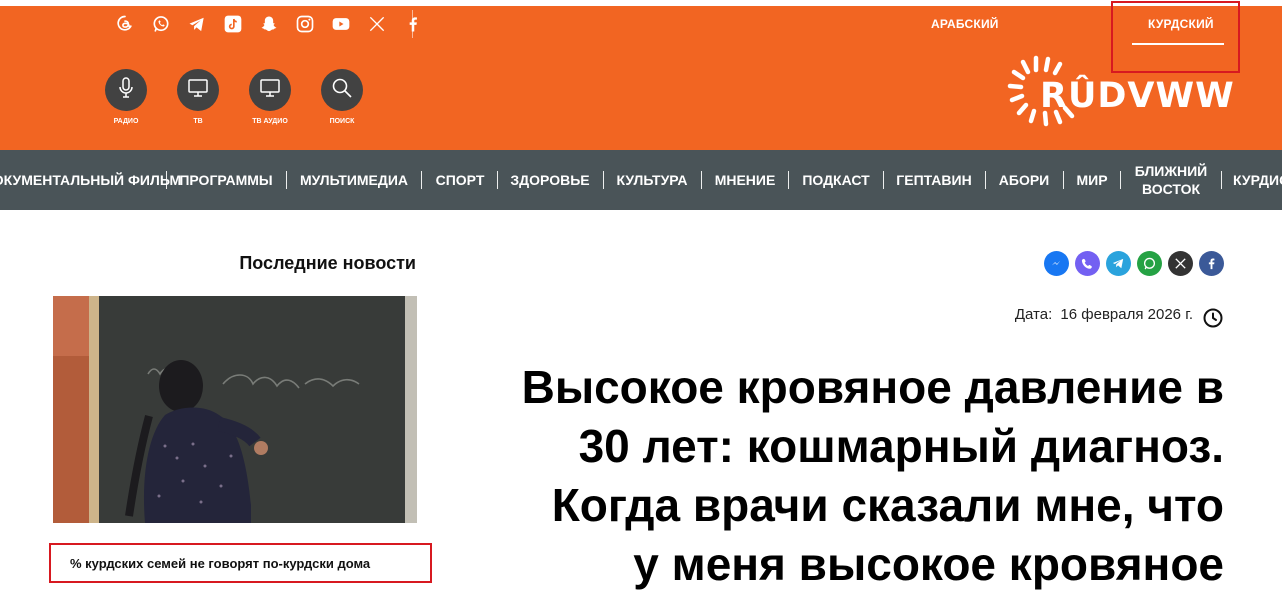 Image resolution: width=1282 pixels, height=597 pixels. Describe the element at coordinates (928, 564) in the screenshot. I see `headline-line: у меня высокое кровяное` at that location.